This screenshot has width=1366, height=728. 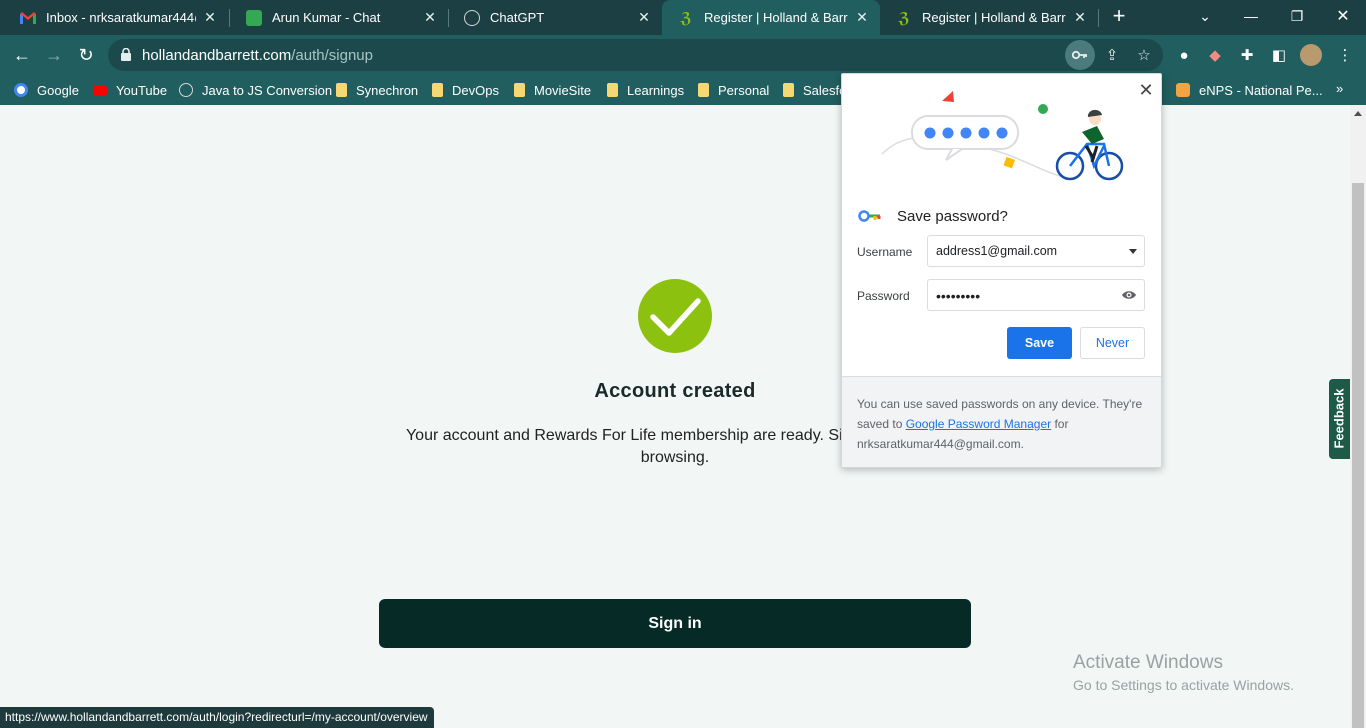 I want to click on bookmark-label: YouTube, so click(x=142, y=90).